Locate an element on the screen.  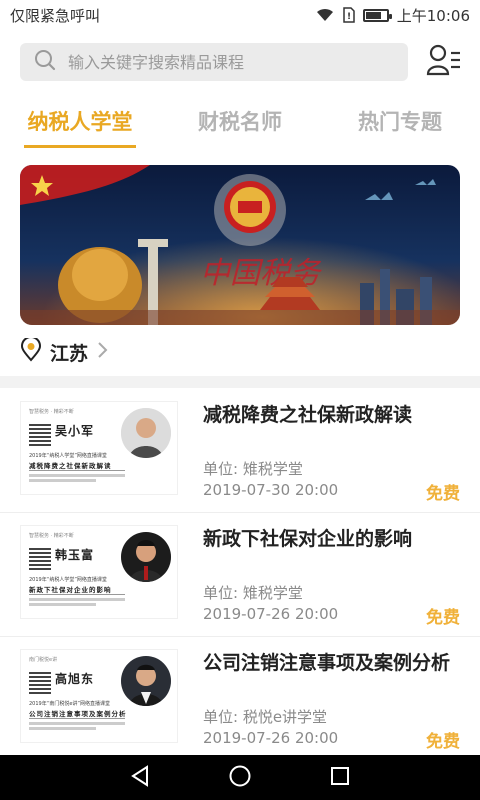
search-row is located at coordinates (242, 62).